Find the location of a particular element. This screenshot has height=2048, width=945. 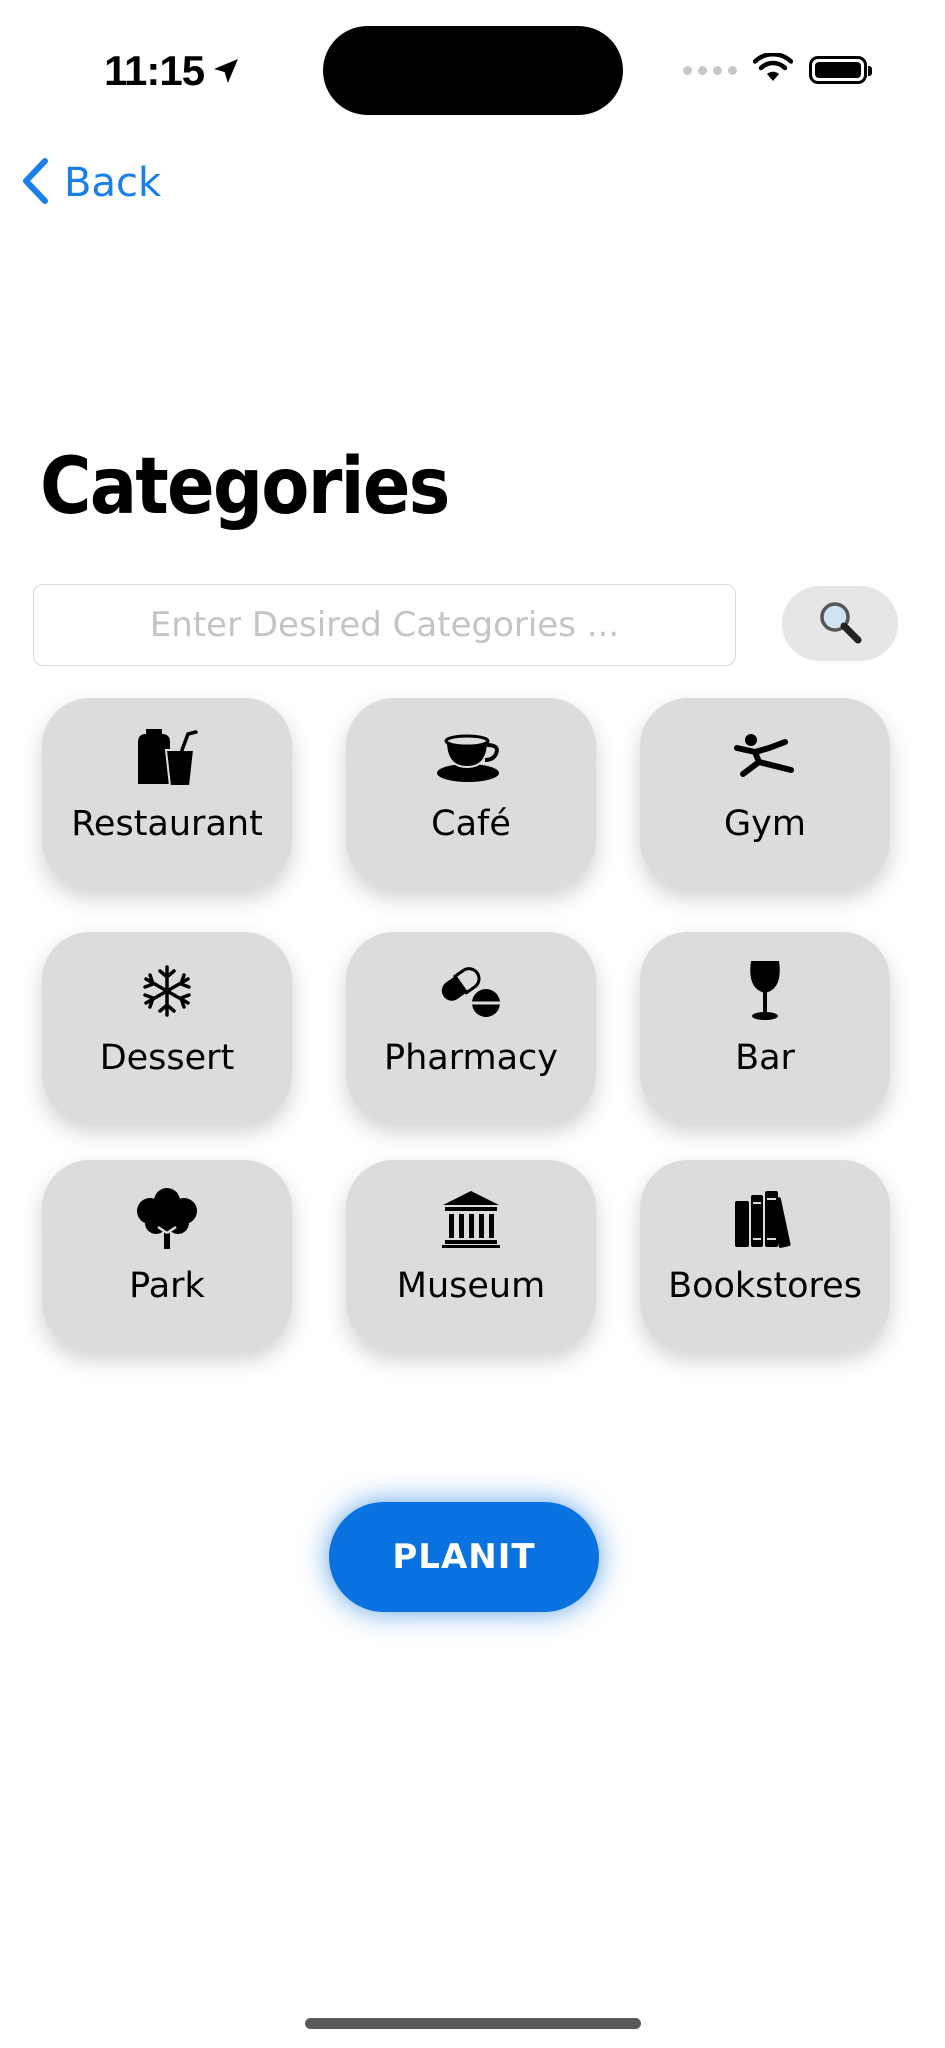

figure-stretch-icon is located at coordinates (765, 757).